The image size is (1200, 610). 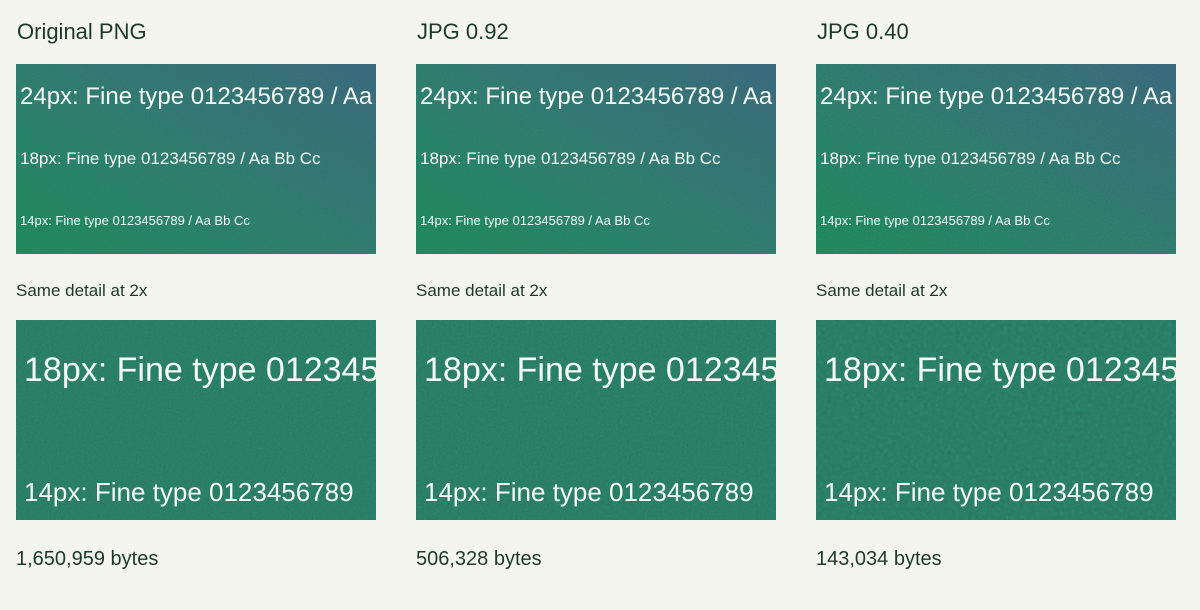 What do you see at coordinates (82, 31) in the screenshot?
I see `column-title: Original PNG` at bounding box center [82, 31].